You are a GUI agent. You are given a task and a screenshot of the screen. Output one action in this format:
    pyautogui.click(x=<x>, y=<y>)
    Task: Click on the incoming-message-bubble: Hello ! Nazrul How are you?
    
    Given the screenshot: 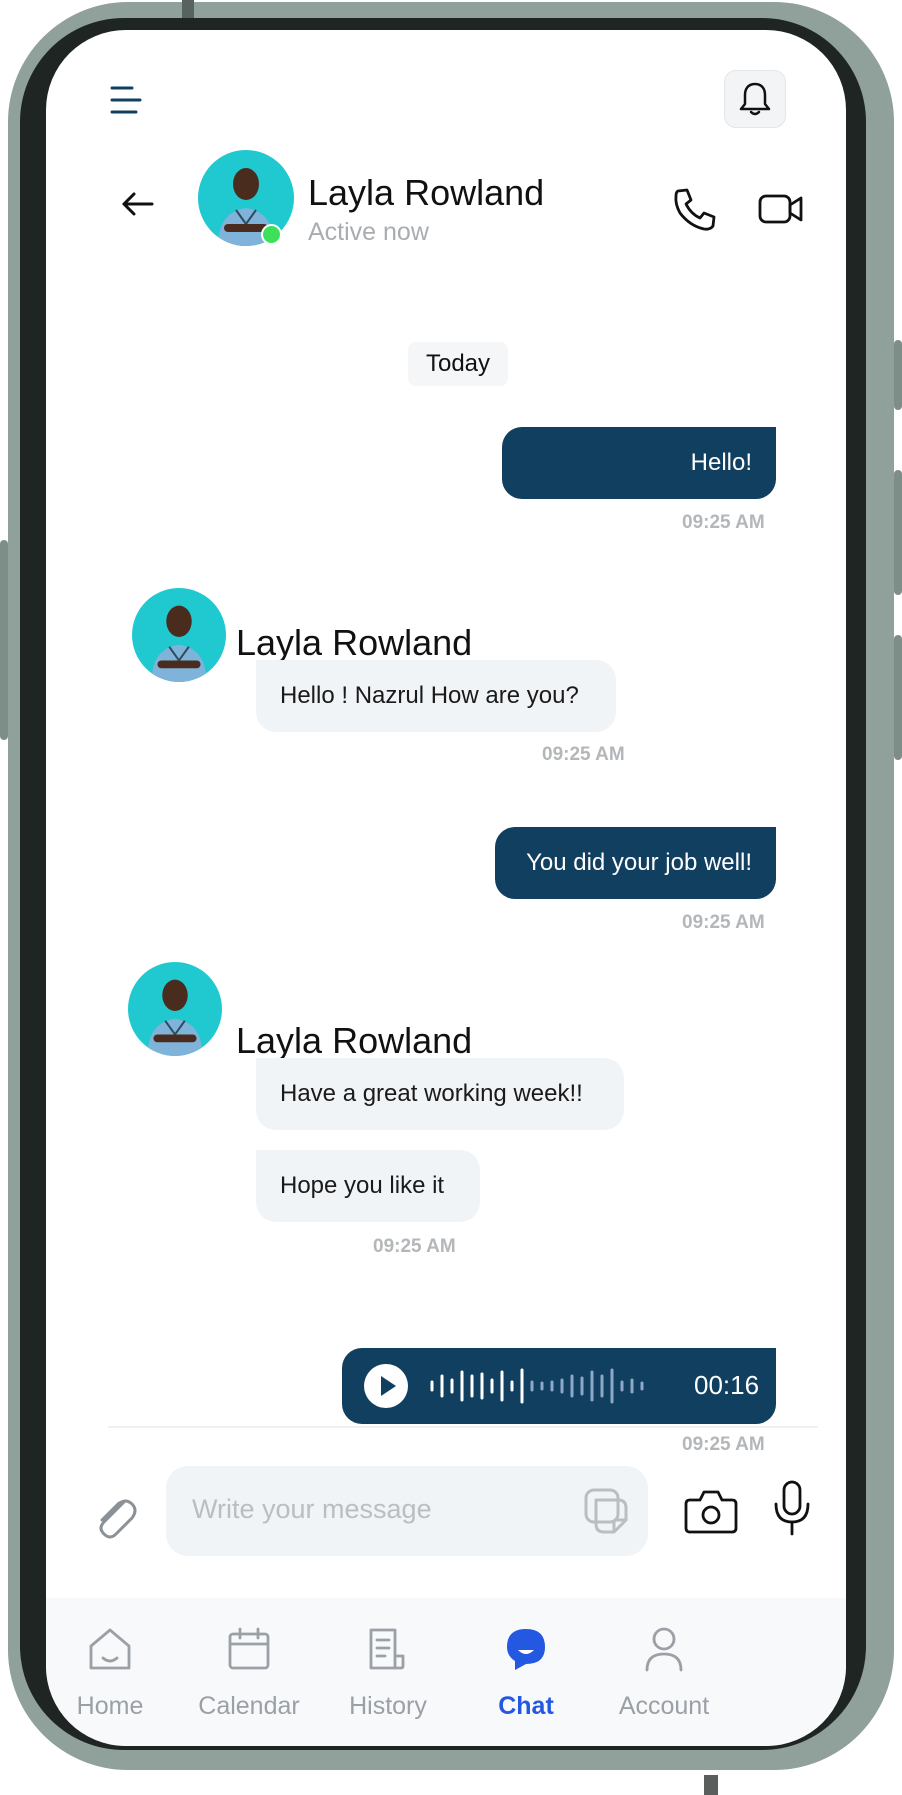 What is the action you would take?
    pyautogui.click(x=436, y=696)
    